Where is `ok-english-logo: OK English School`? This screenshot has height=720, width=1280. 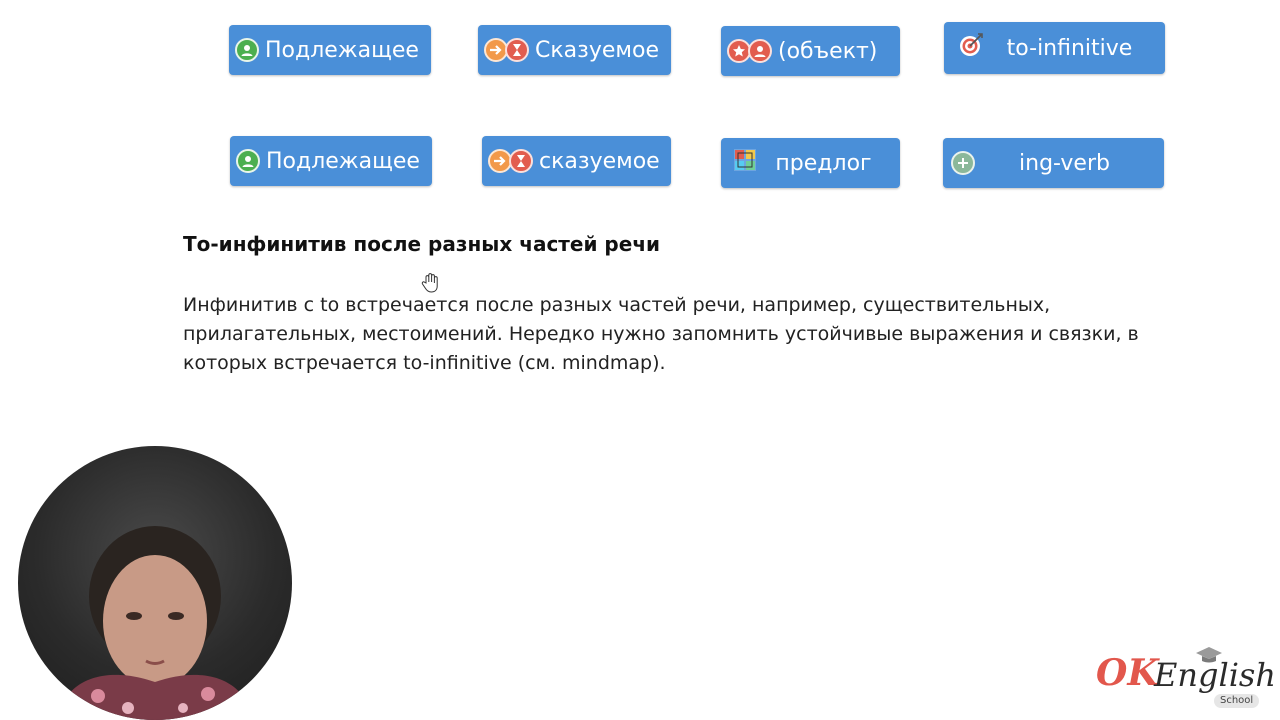
ok-english-logo: OK English School is located at coordinates (1186, 678).